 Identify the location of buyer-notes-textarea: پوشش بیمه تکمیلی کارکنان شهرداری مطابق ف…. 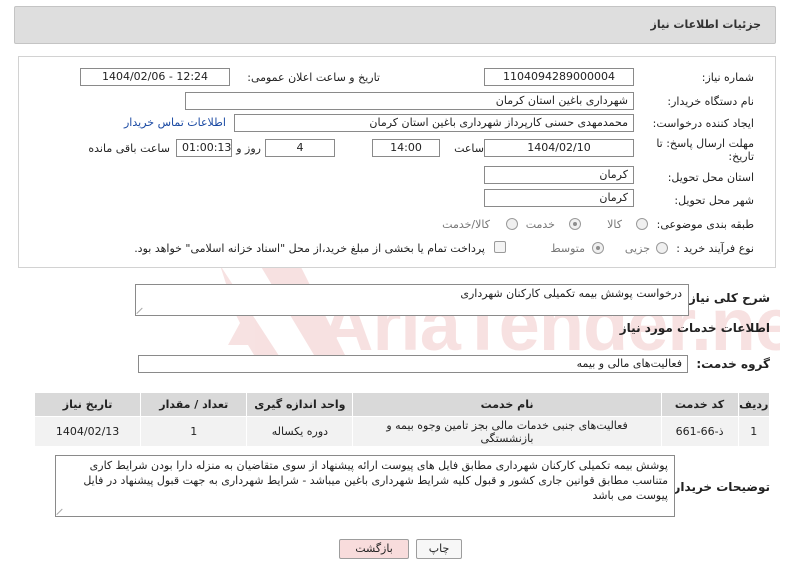
(365, 486).